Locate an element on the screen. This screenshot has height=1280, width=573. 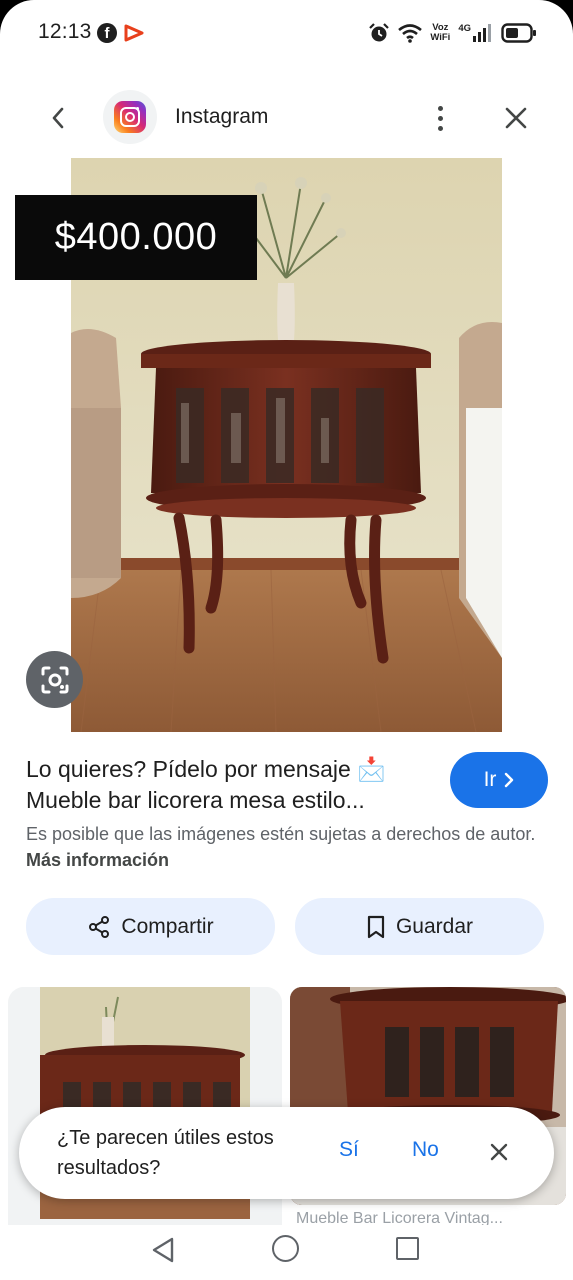
lens-search-button is located at coordinates (54, 679).